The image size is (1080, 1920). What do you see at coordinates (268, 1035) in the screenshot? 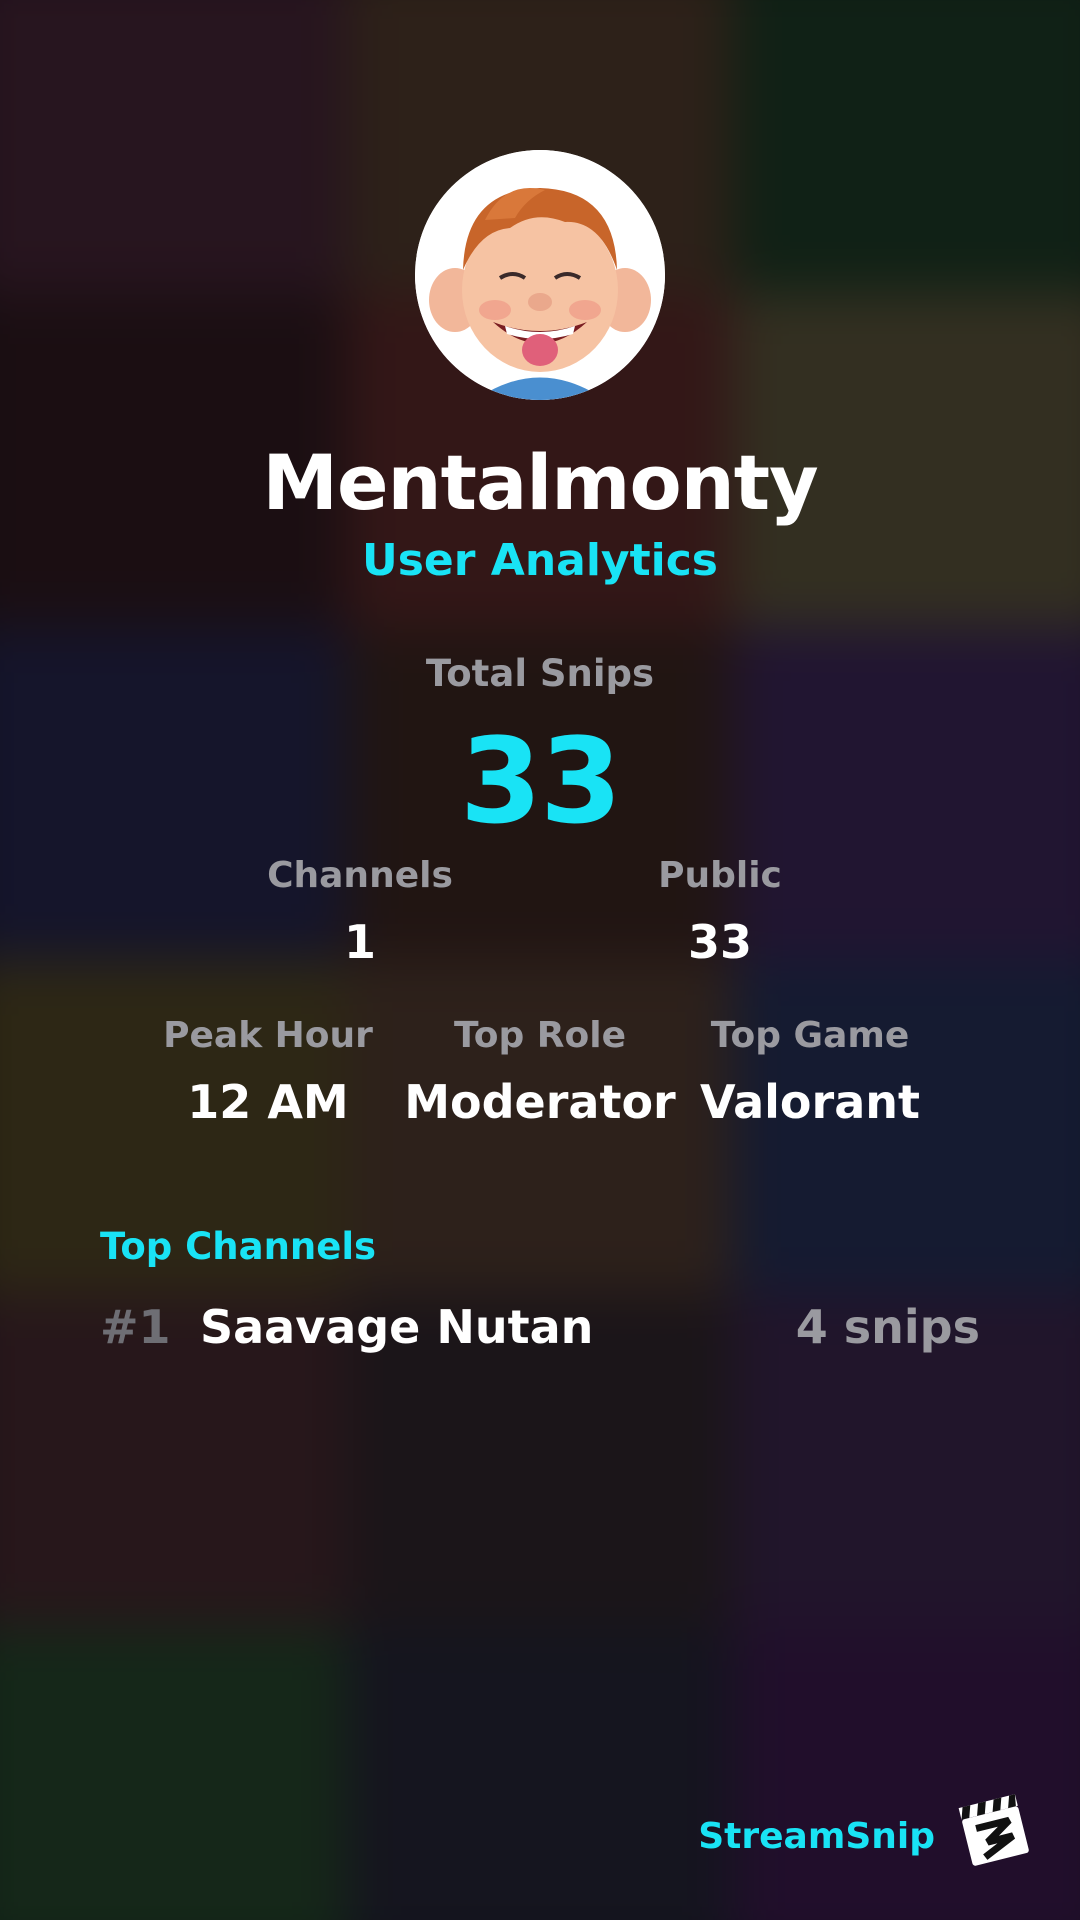
I see `peak-hour-label: Peak Hour` at bounding box center [268, 1035].